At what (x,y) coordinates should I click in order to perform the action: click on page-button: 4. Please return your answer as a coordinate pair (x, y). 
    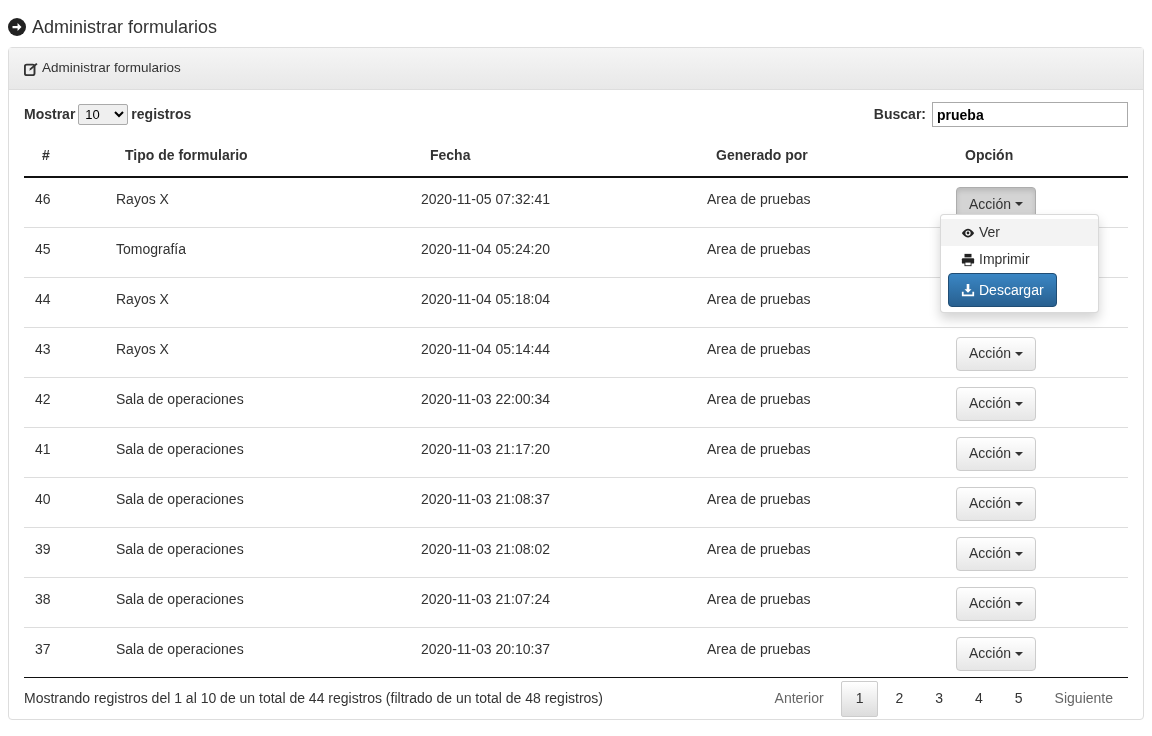
    Looking at the image, I should click on (979, 698).